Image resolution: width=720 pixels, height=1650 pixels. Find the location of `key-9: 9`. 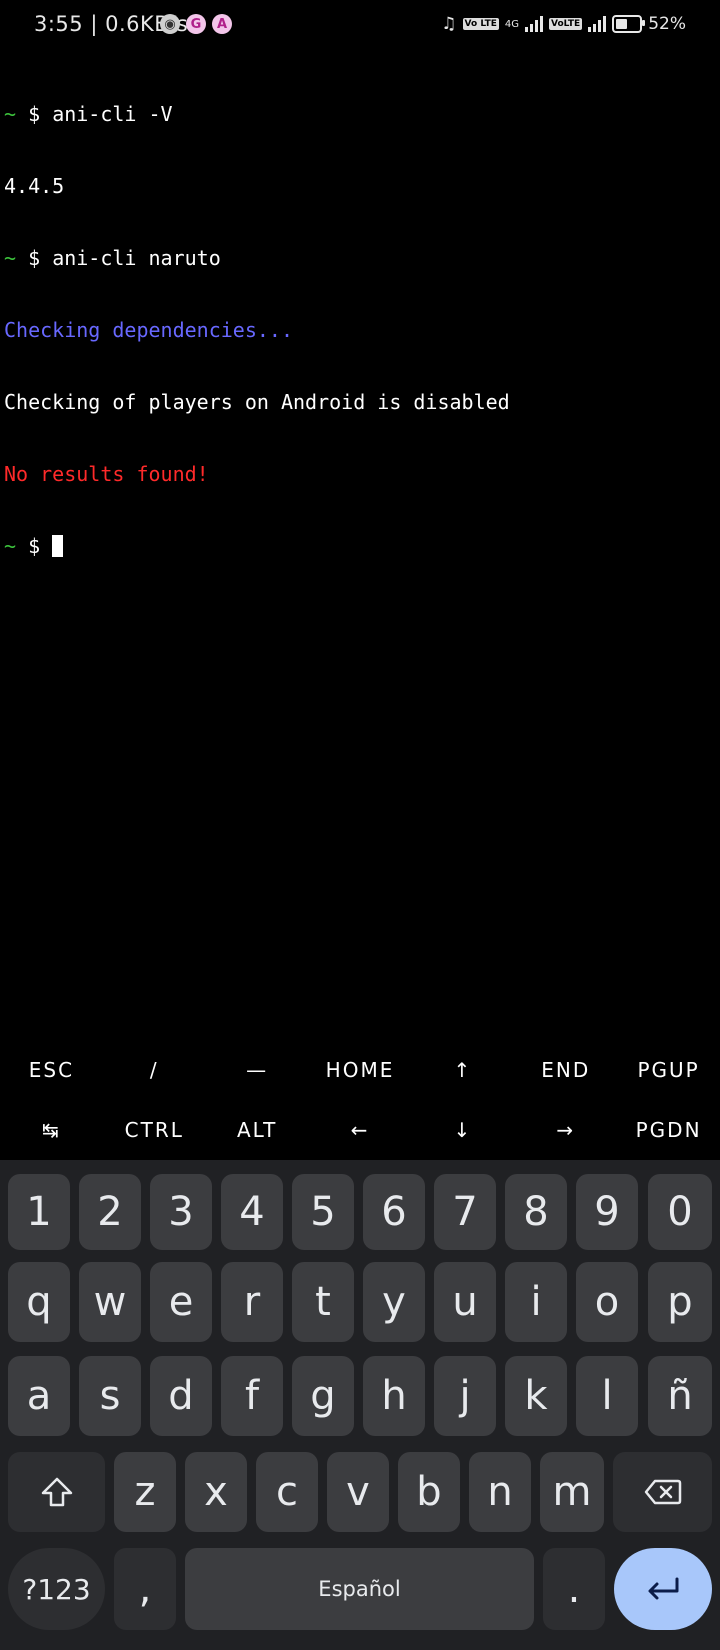

key-9: 9 is located at coordinates (607, 1212).